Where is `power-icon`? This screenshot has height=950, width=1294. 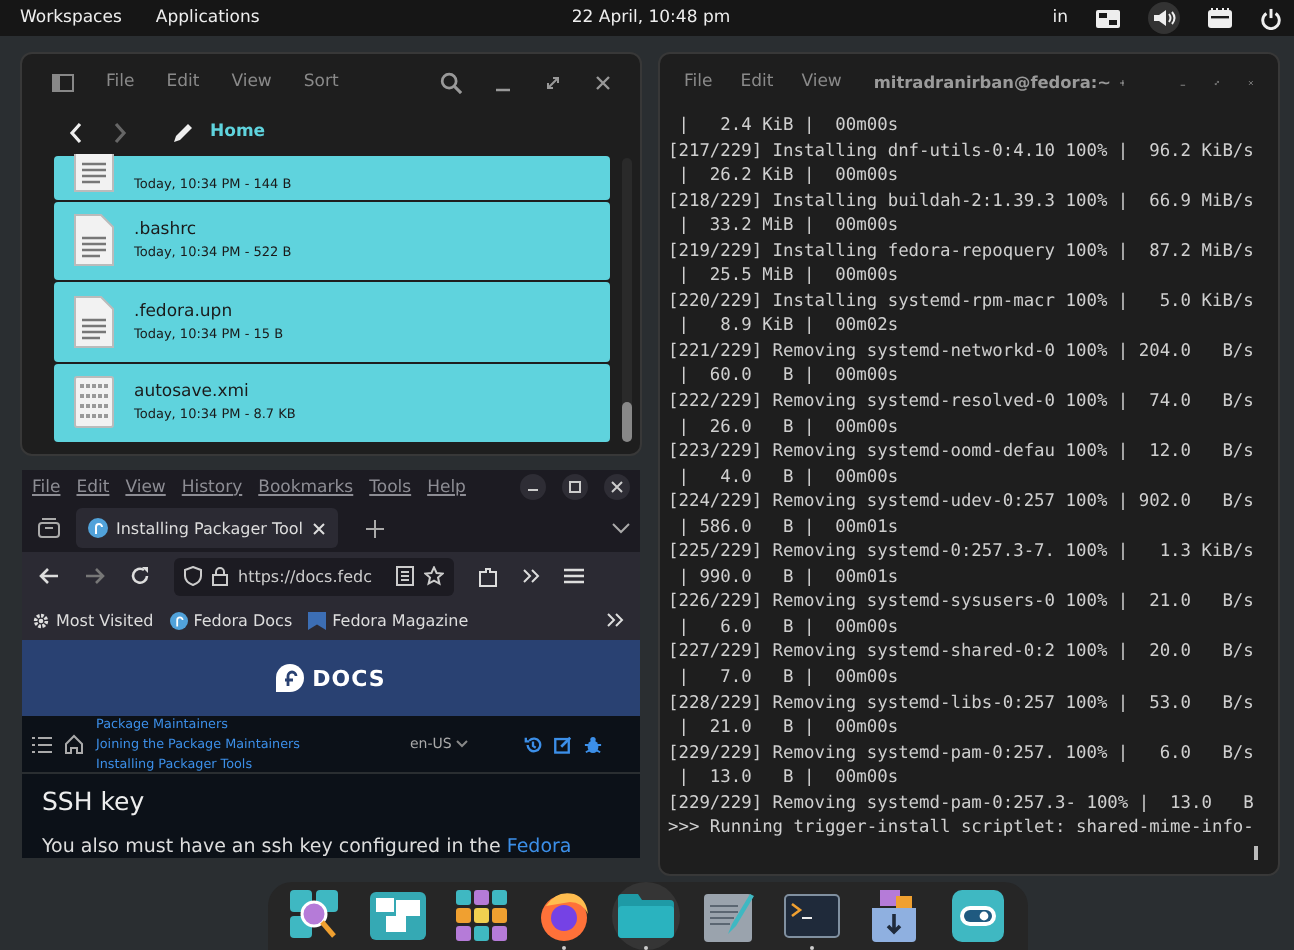 power-icon is located at coordinates (1271, 18).